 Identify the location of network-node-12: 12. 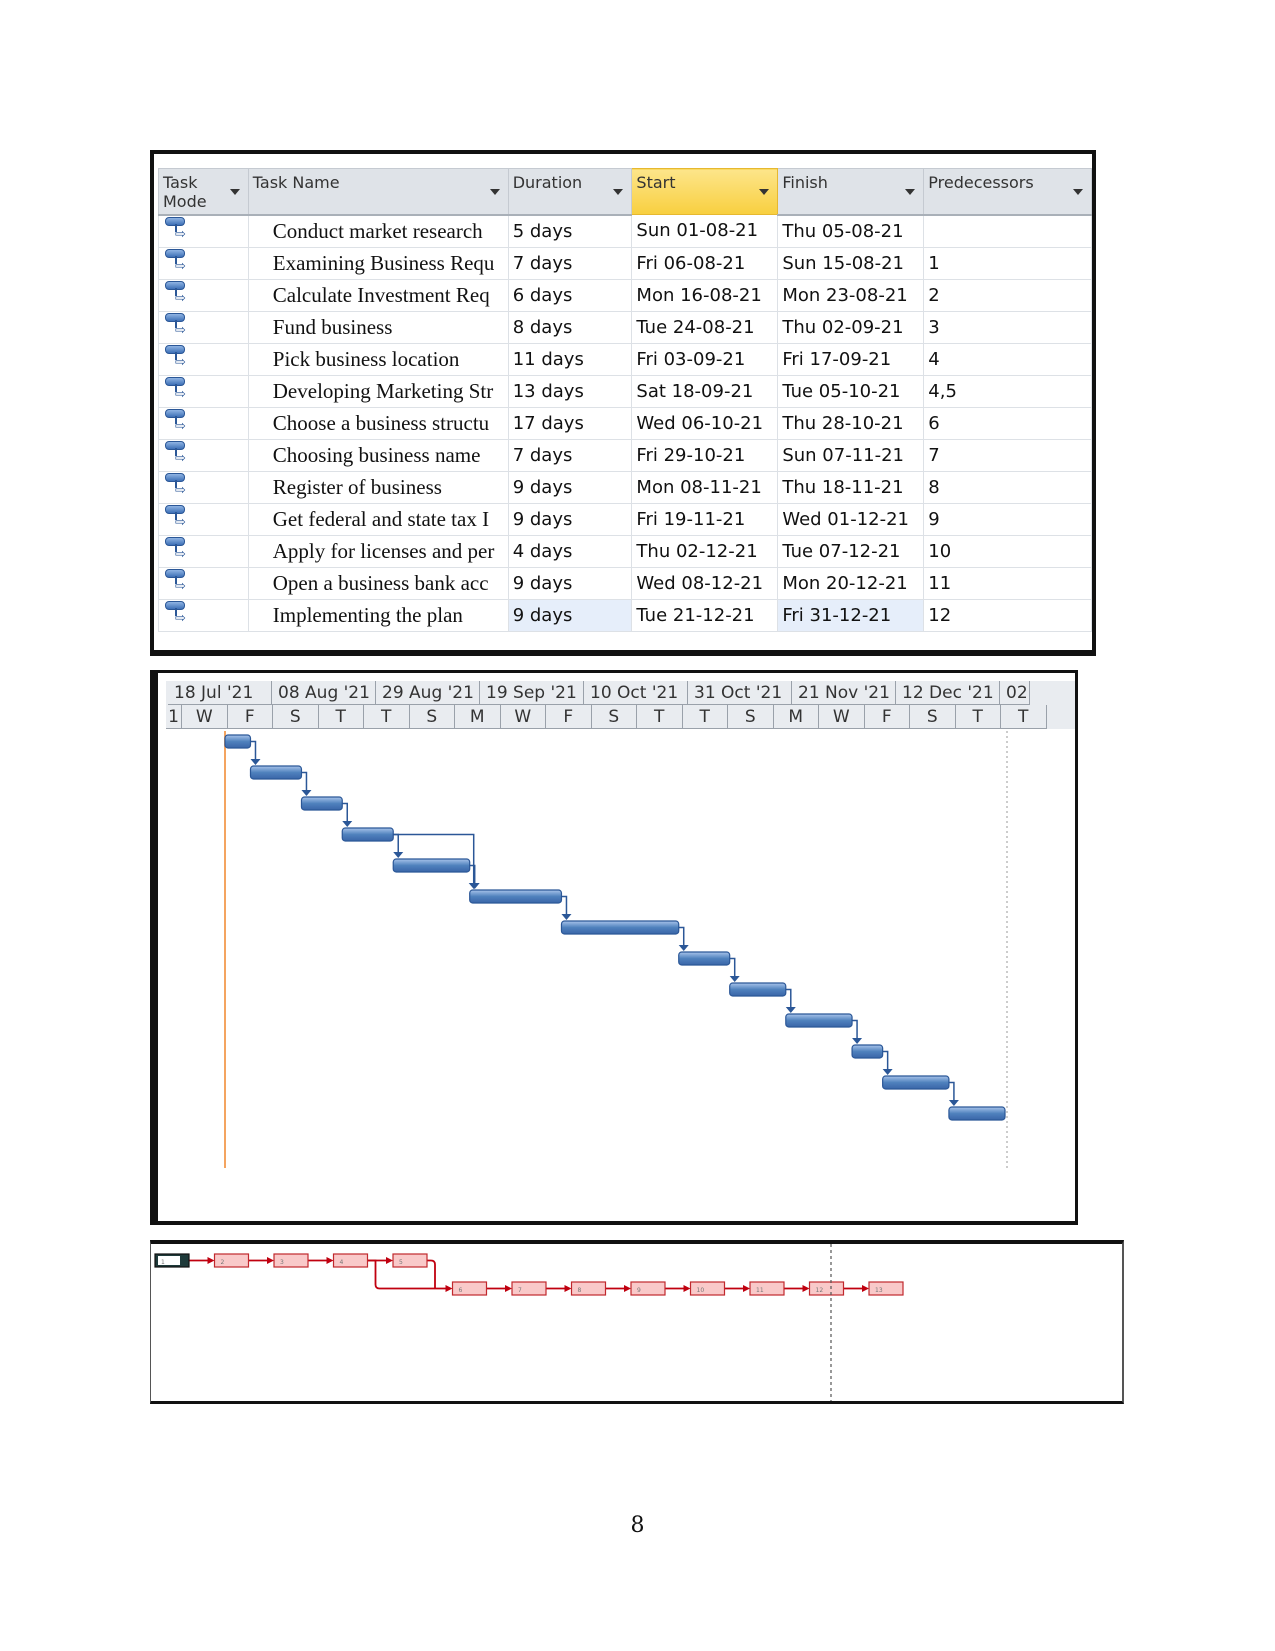
(826, 1288).